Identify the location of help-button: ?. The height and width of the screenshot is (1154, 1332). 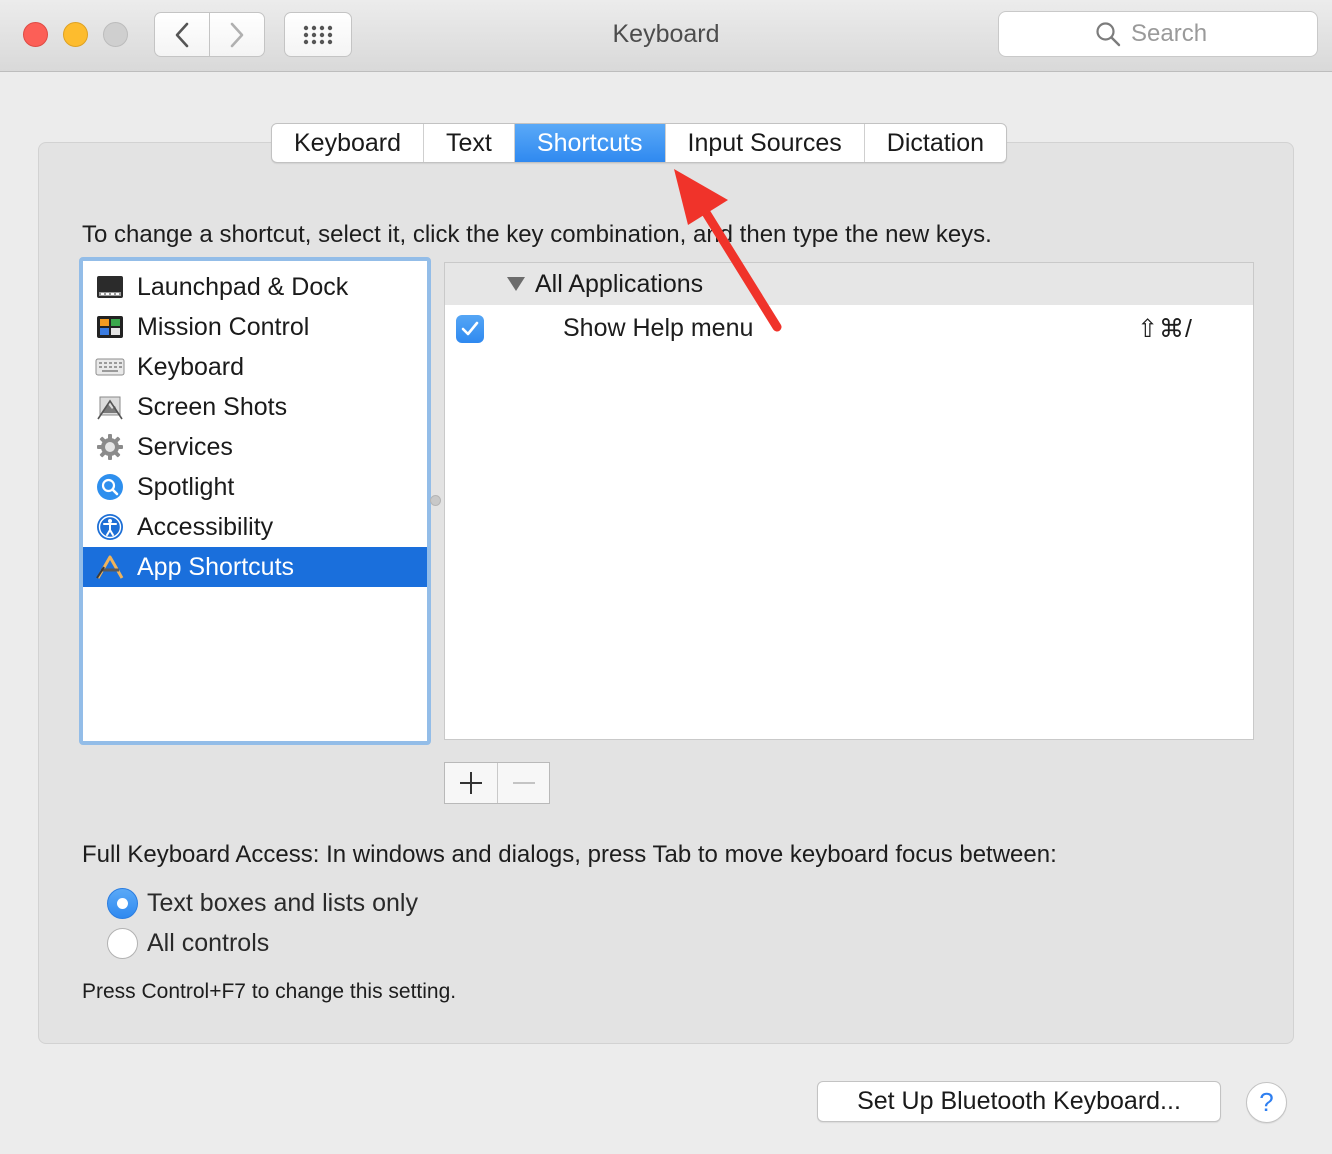
(1266, 1102).